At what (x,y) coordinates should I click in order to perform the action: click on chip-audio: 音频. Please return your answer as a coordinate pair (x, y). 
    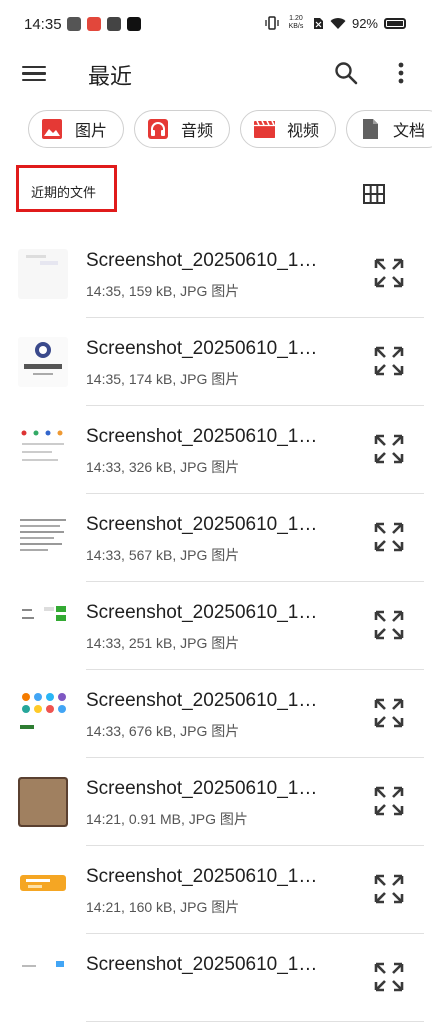
    Looking at the image, I should click on (182, 129).